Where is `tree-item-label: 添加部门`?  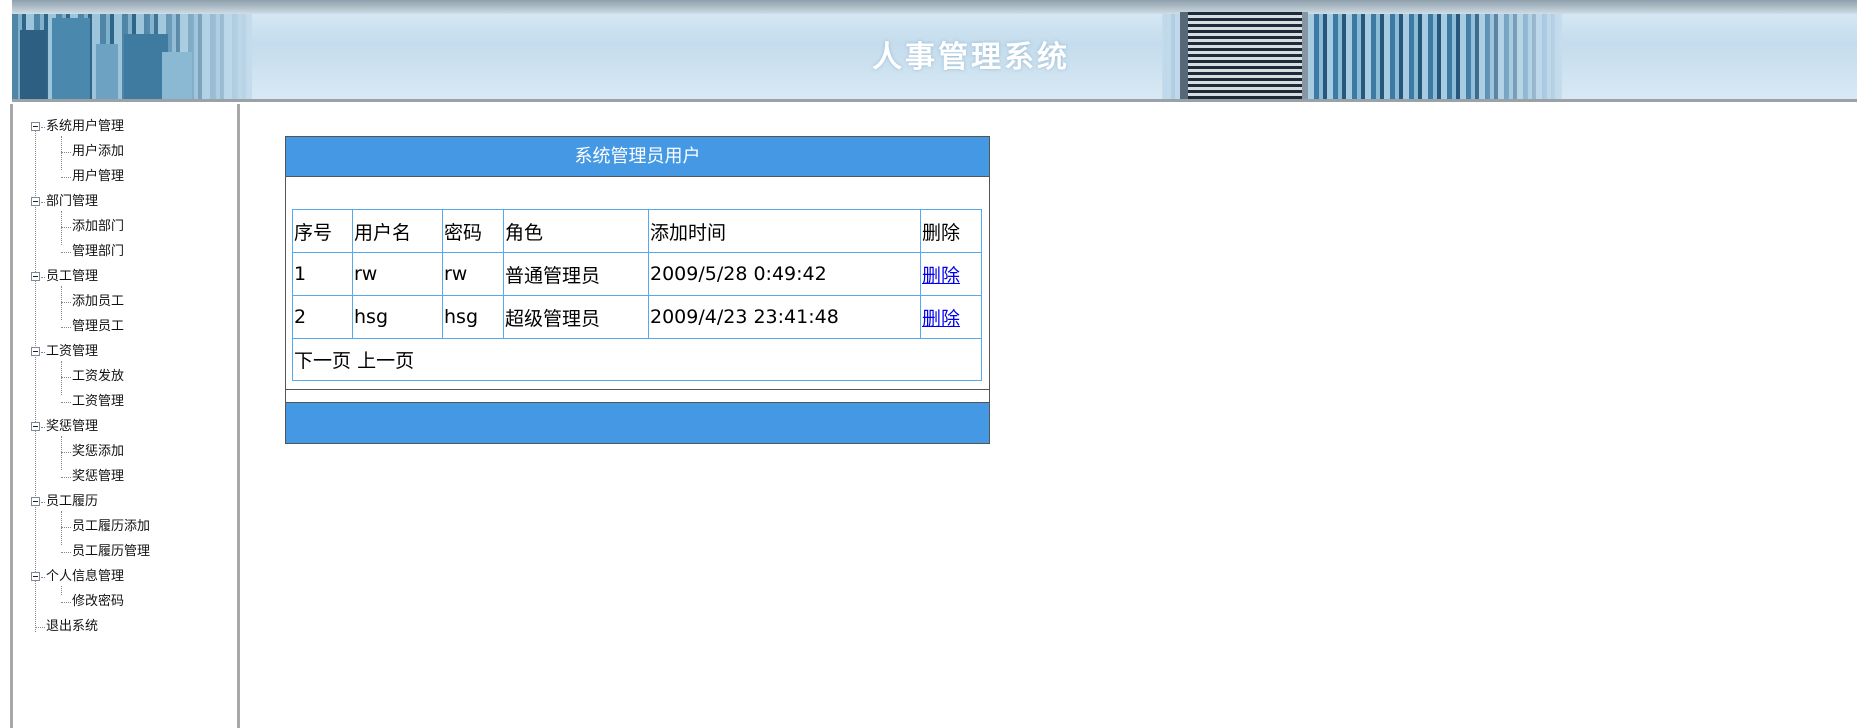
tree-item-label: 添加部门 is located at coordinates (98, 227).